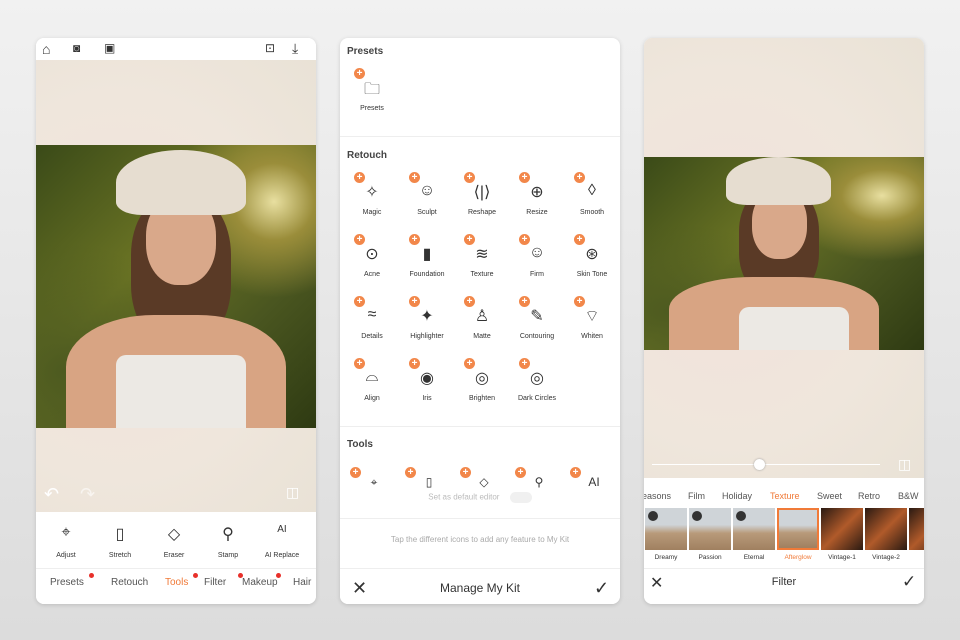 The width and height of the screenshot is (960, 640). Describe the element at coordinates (482, 260) in the screenshot. I see `kit-item-texture: + ≋ Texture` at that location.